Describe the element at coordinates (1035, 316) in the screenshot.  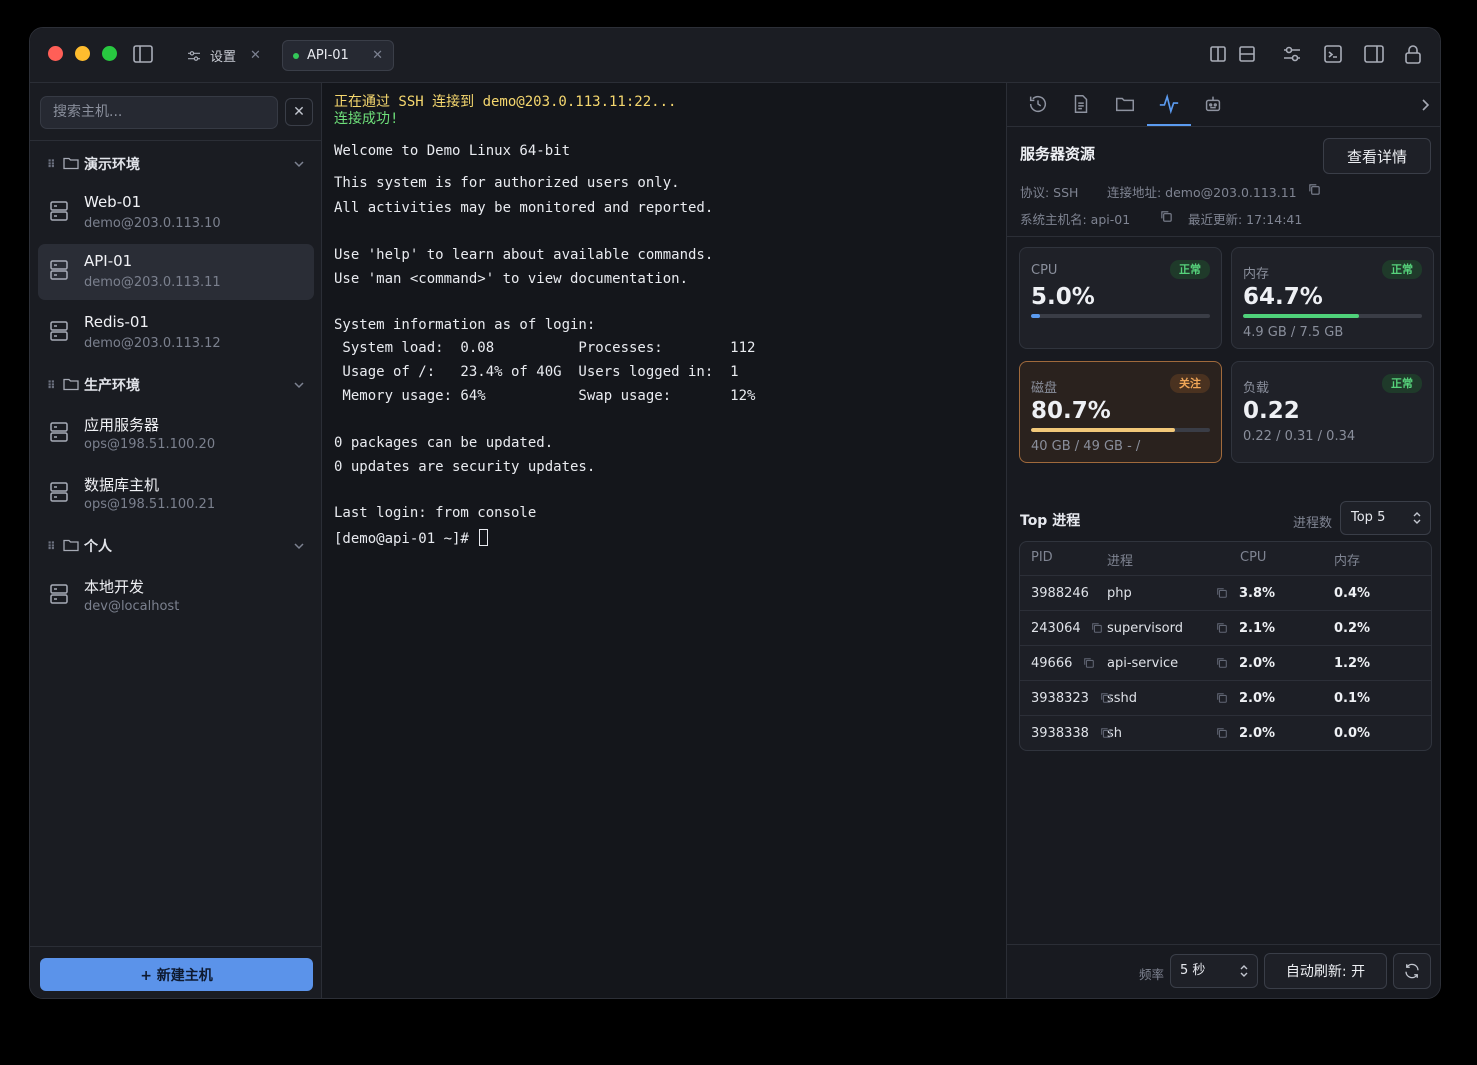
I see `usage-bar-fill` at that location.